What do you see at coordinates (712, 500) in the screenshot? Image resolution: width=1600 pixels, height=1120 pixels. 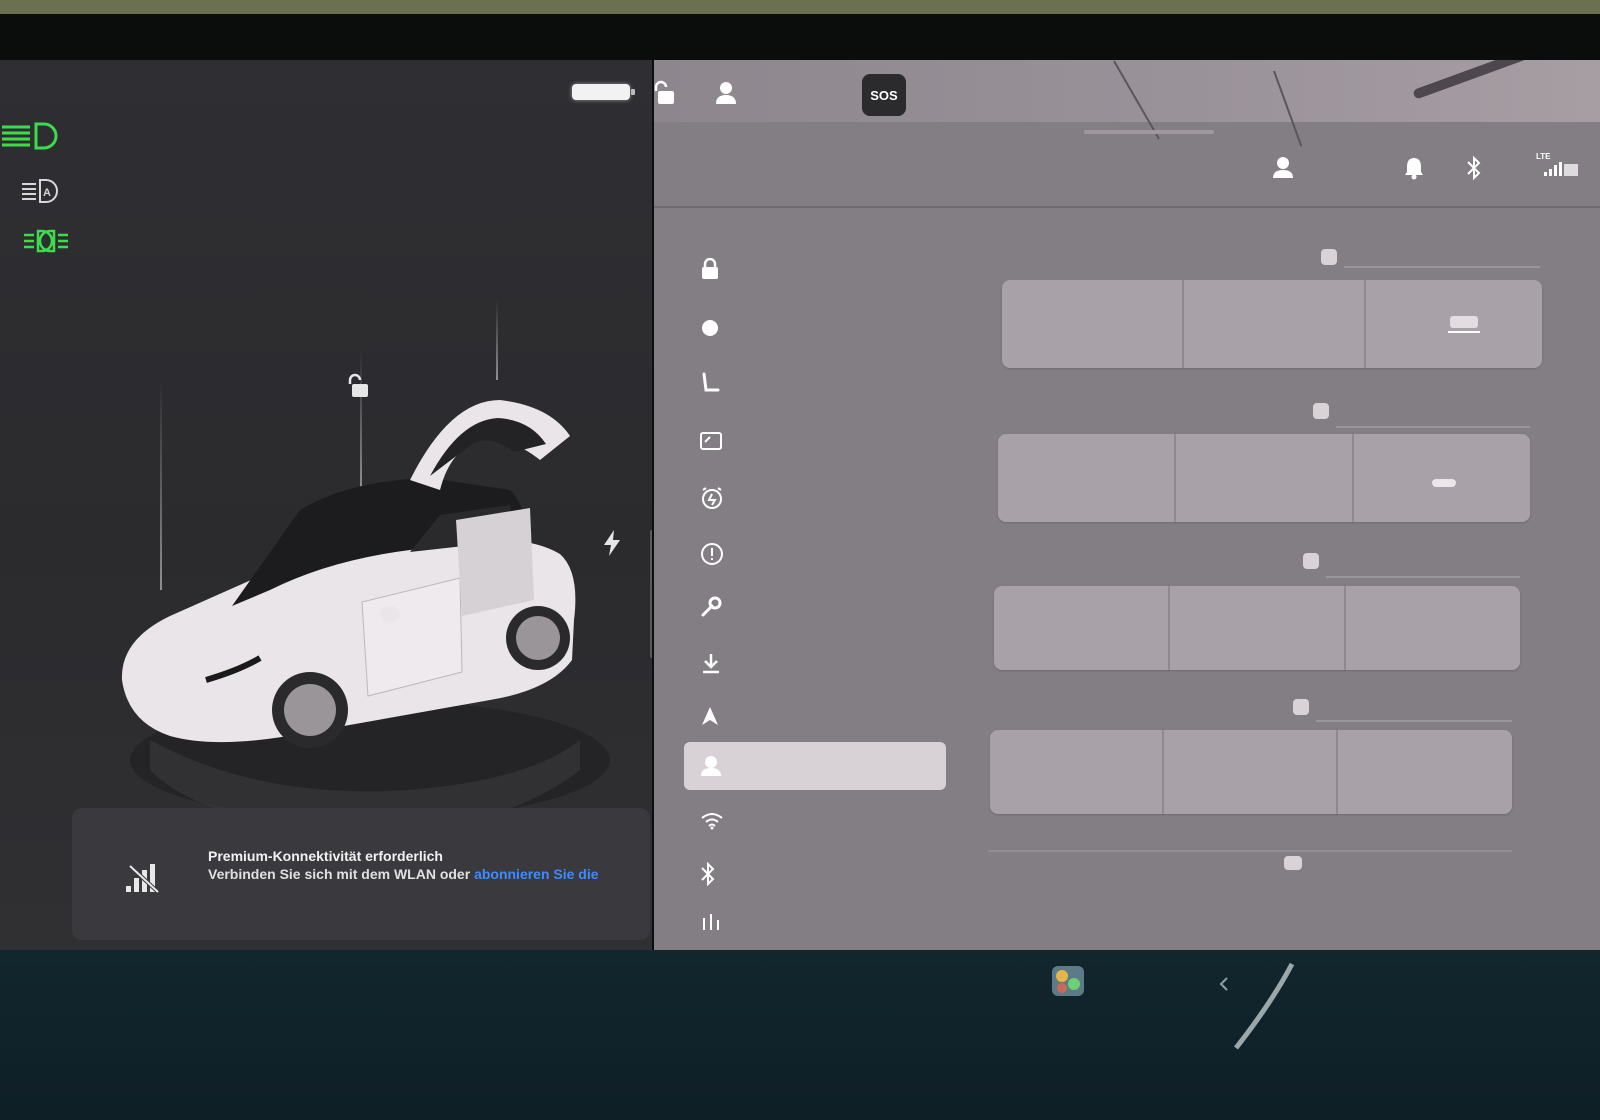 I see `alarm-icon` at bounding box center [712, 500].